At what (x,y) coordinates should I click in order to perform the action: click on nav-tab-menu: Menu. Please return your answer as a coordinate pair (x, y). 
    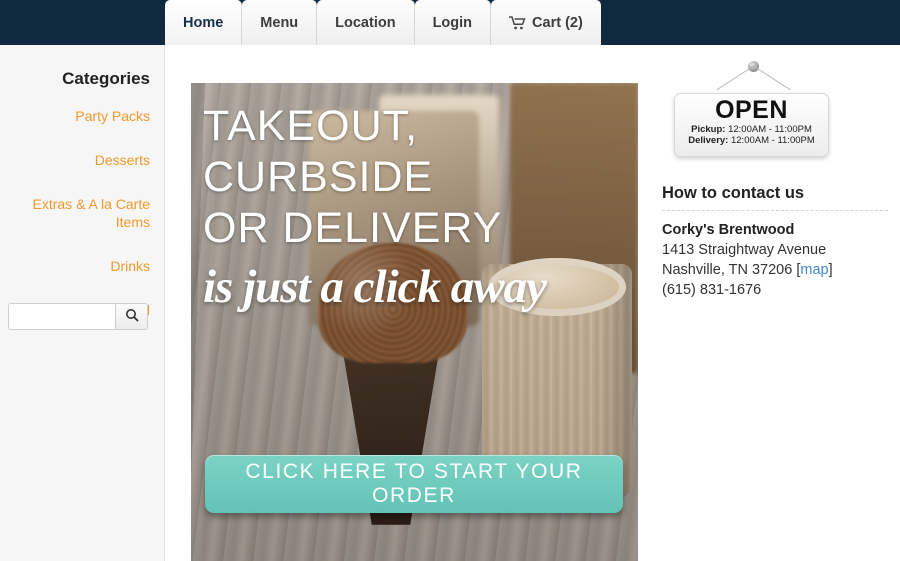
    Looking at the image, I should click on (280, 22).